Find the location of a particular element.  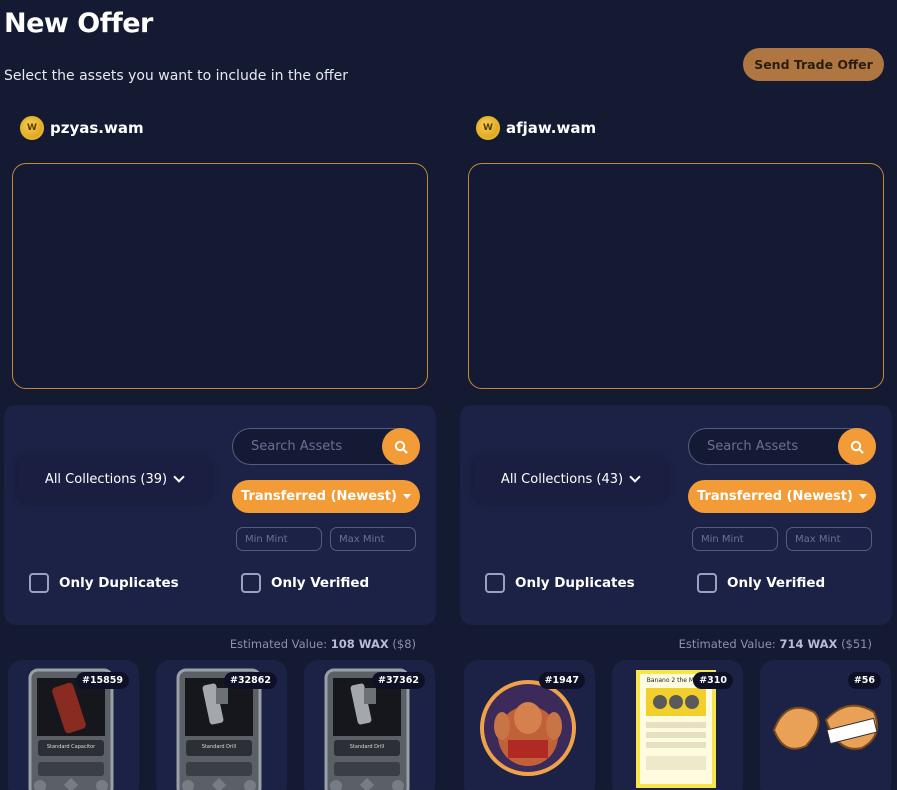

right-only-duplicates-checkbox: Only Duplicates is located at coordinates (560, 583).